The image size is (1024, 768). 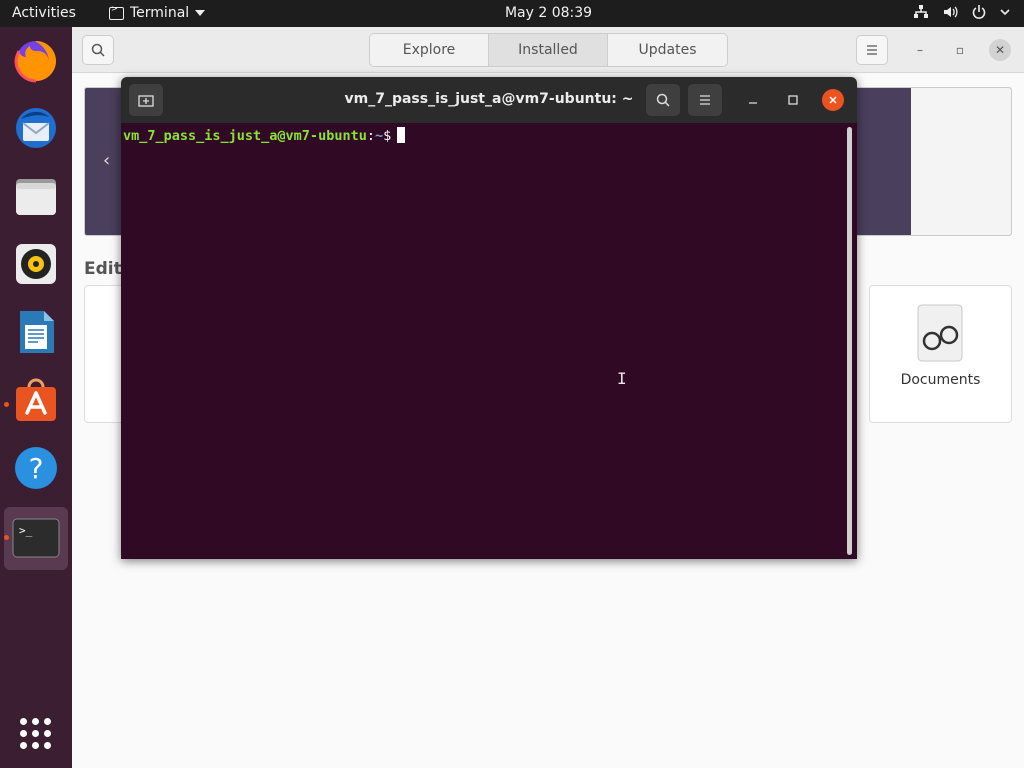 What do you see at coordinates (940, 333) in the screenshot?
I see `documents-app-icon` at bounding box center [940, 333].